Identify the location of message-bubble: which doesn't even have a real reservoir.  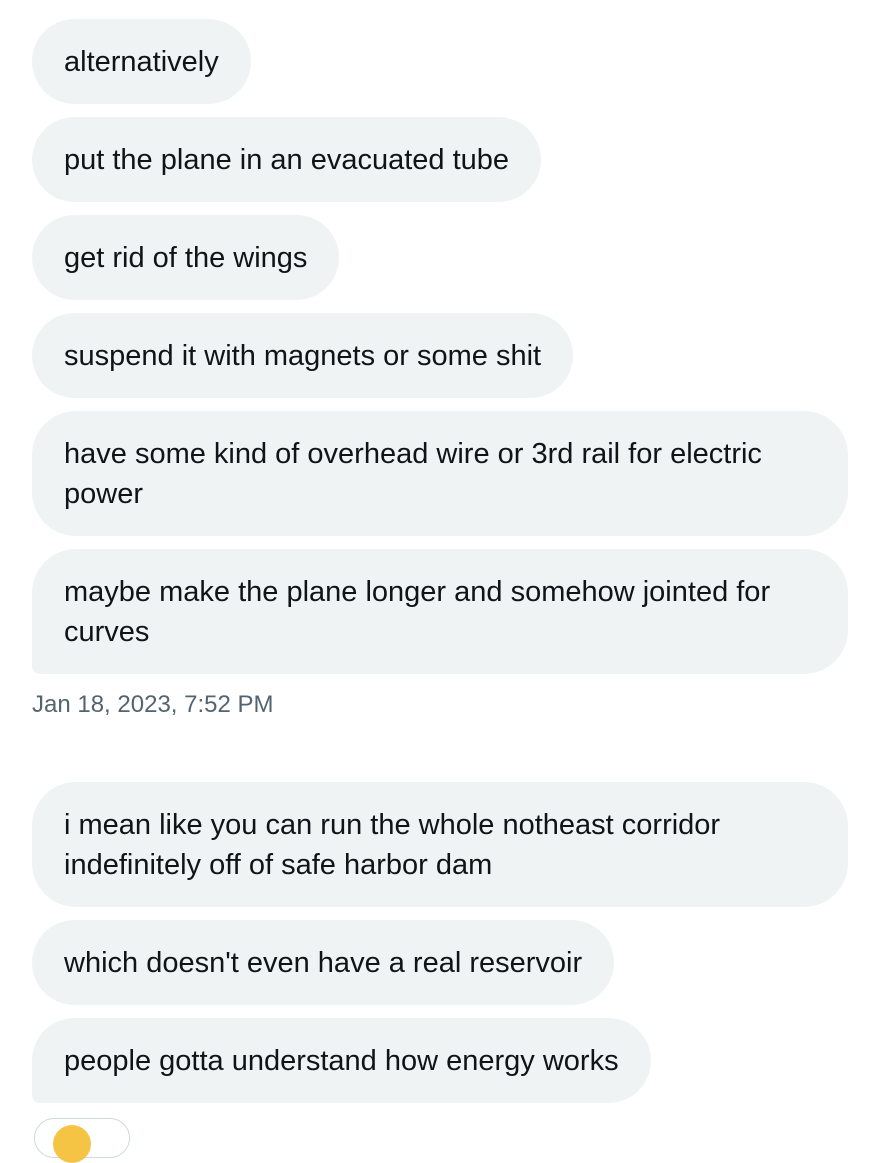
(323, 962).